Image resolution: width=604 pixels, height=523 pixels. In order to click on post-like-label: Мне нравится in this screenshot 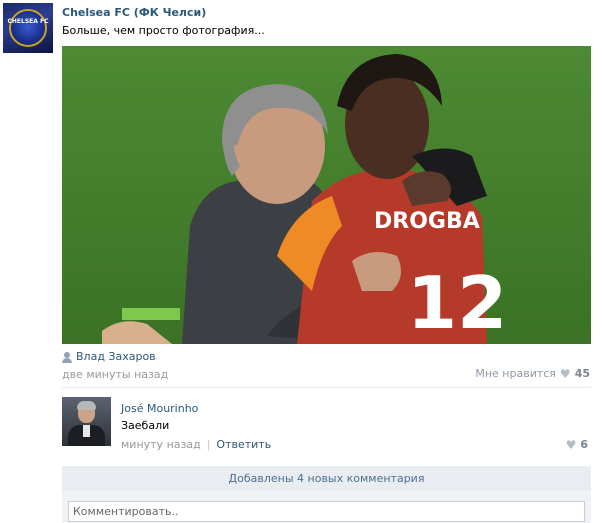, I will do `click(515, 373)`.